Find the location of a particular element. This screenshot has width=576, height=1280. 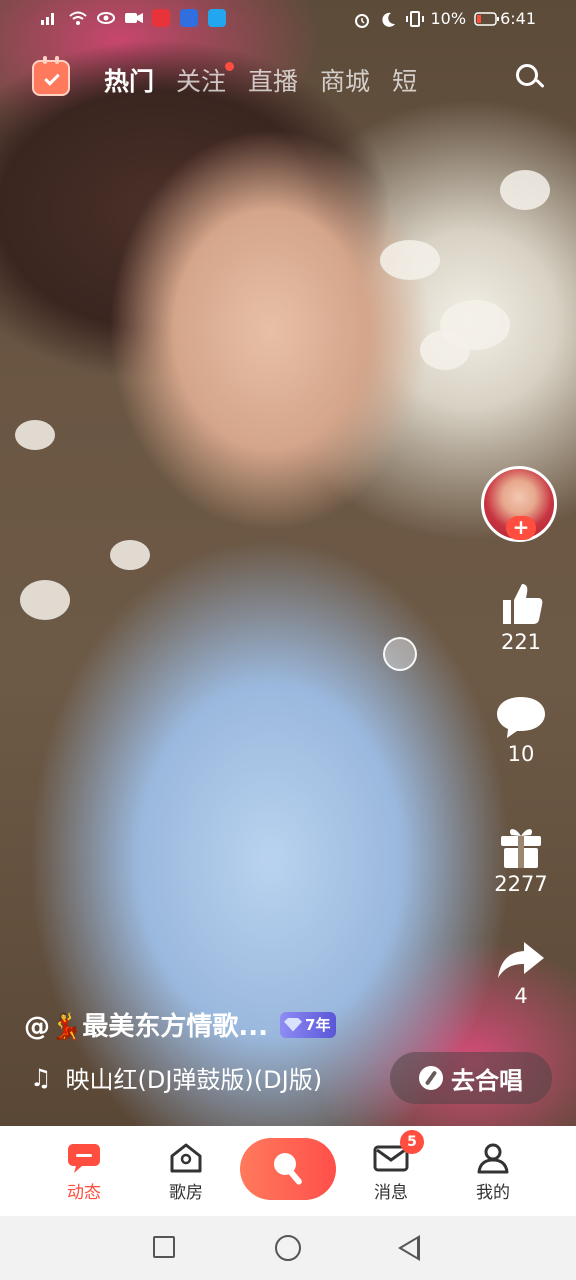

status-bar: 10% 6:41 is located at coordinates (288, 20).